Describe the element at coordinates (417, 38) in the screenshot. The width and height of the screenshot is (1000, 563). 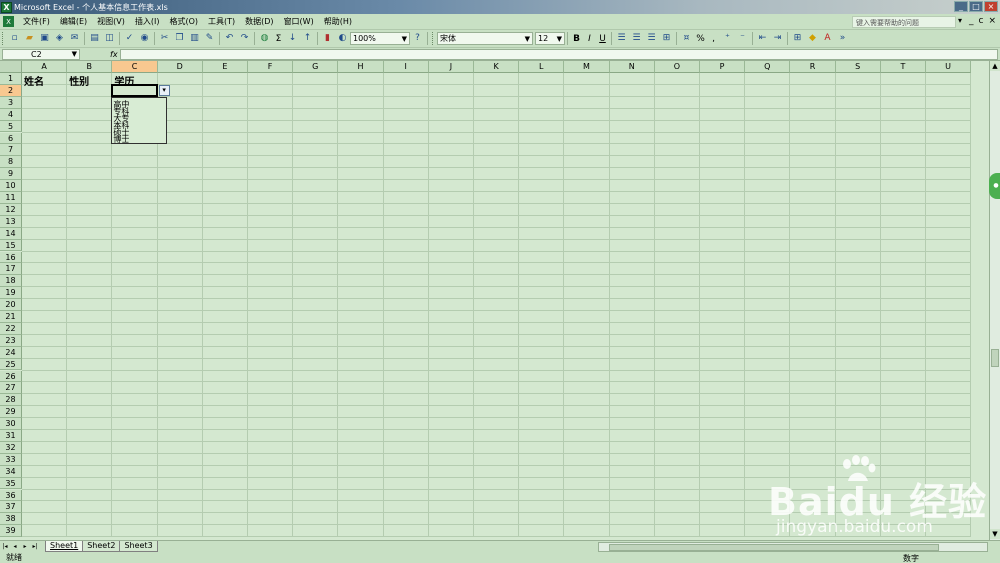
I see `help-icon: ?` at that location.